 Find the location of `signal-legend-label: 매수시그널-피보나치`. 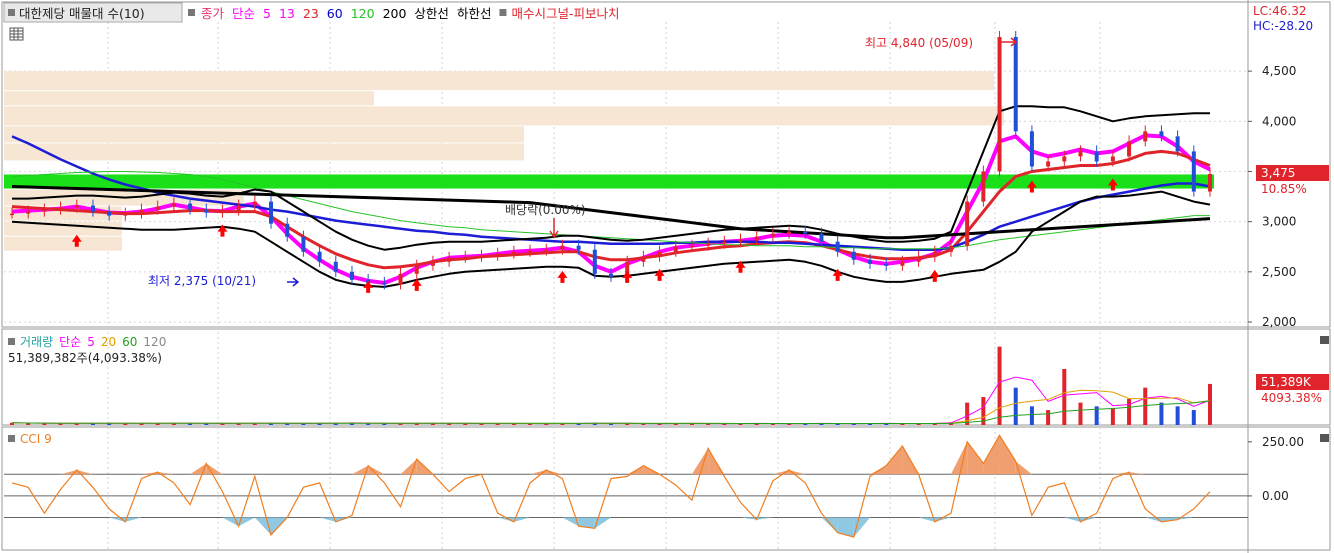

signal-legend-label: 매수시그널-피보나치 is located at coordinates (565, 13).